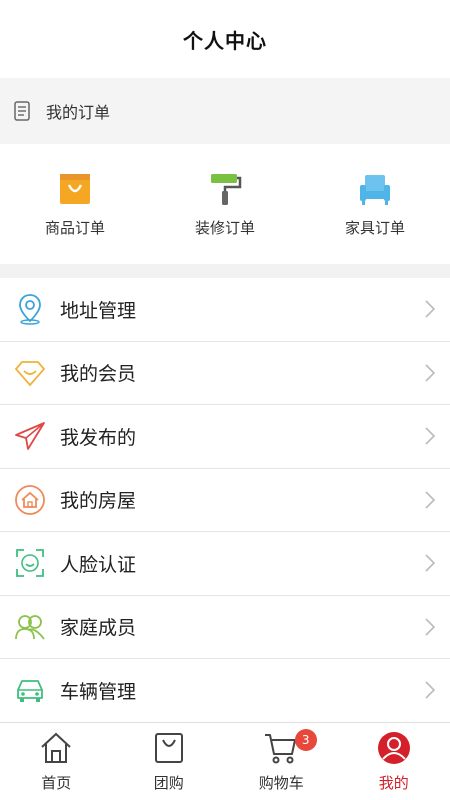  Describe the element at coordinates (56, 783) in the screenshot. I see `tab-label: 首页` at that location.